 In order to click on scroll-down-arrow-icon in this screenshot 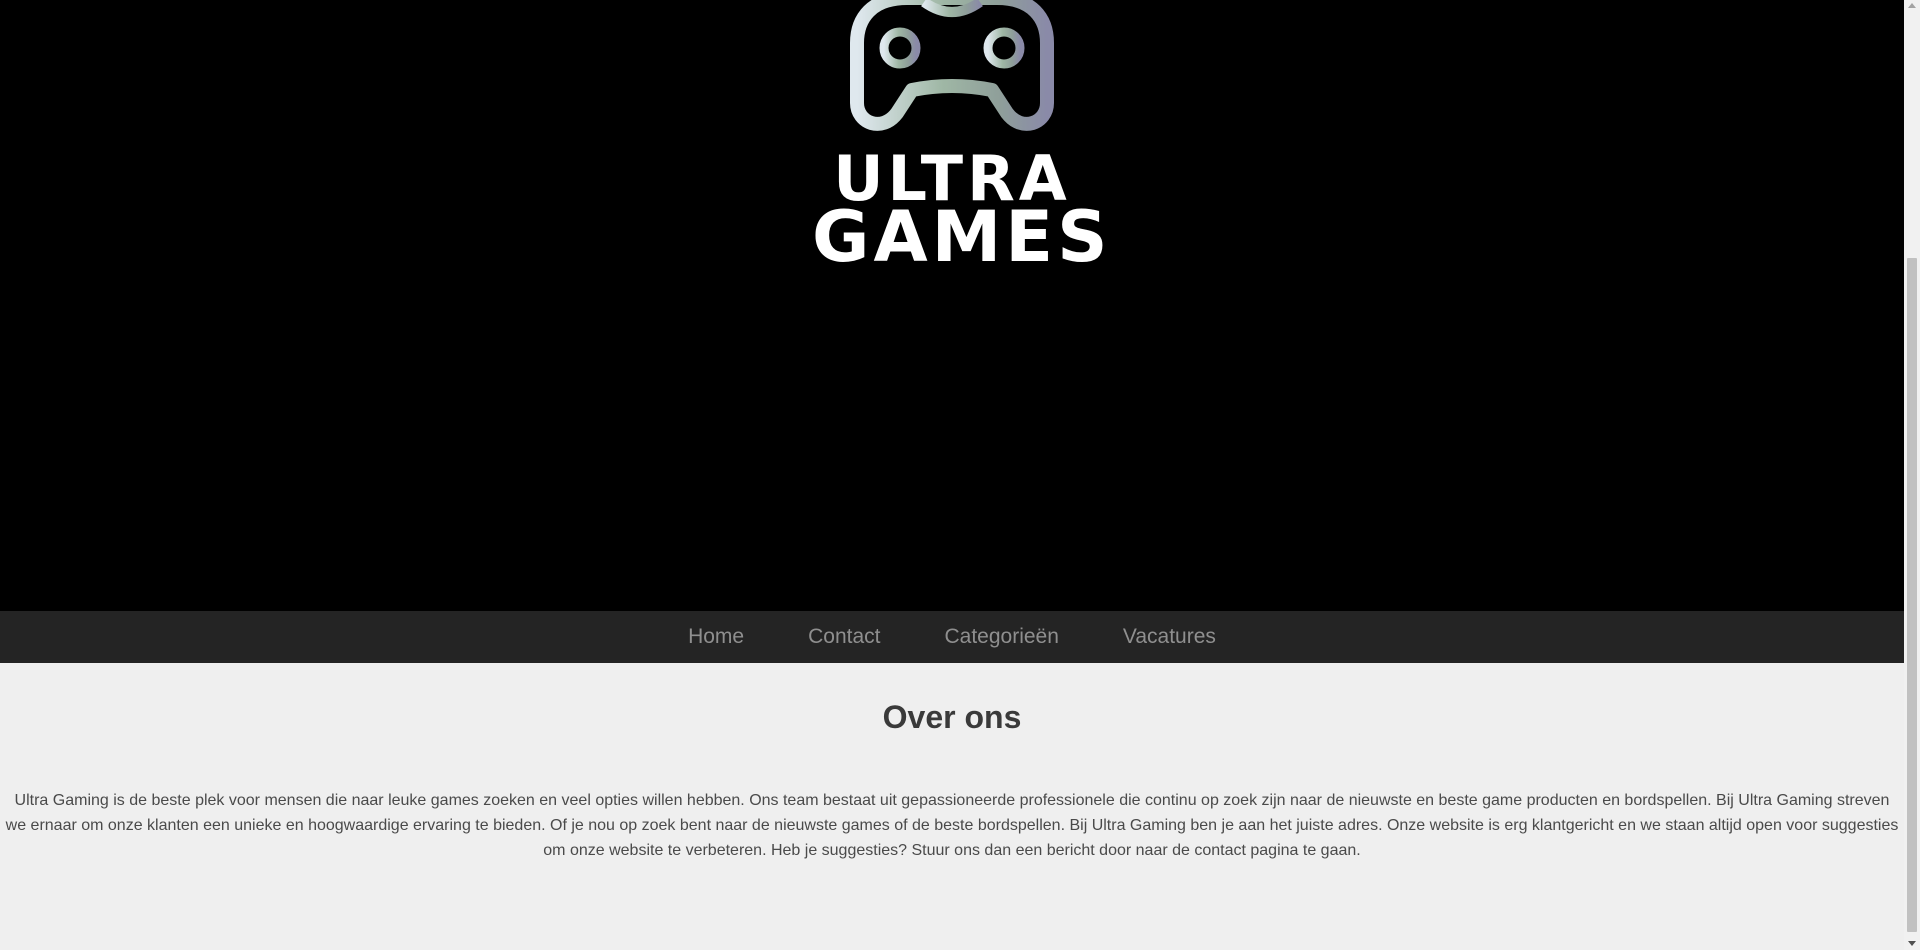, I will do `click(1912, 943)`.